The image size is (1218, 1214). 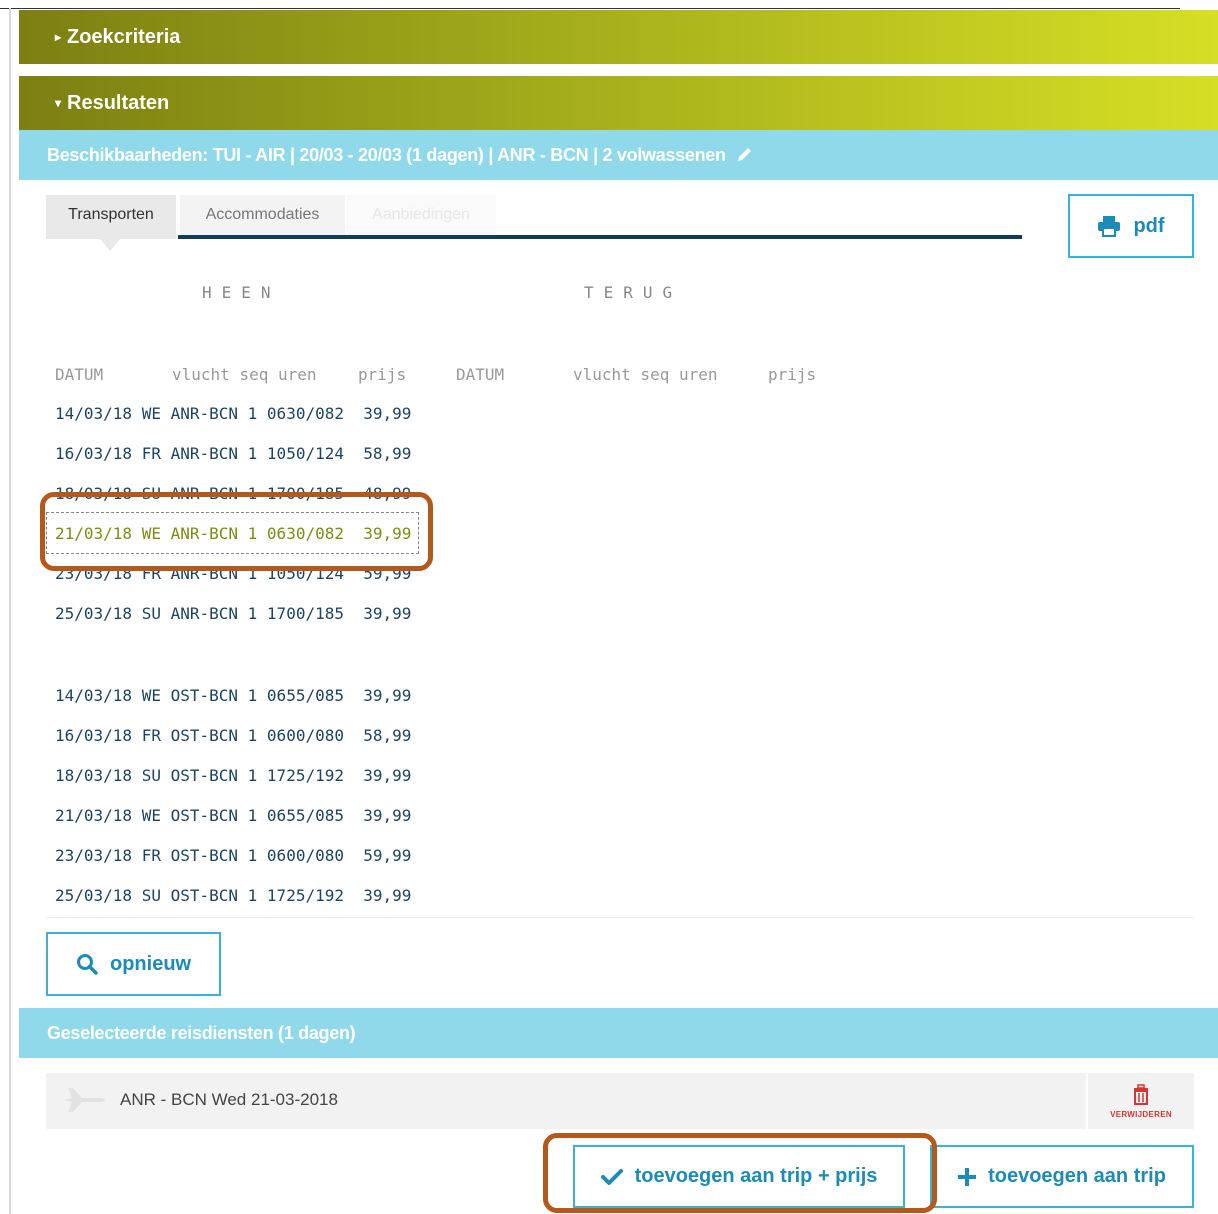 What do you see at coordinates (645, 374) in the screenshot?
I see `col-flight-return: vlucht seq uren` at bounding box center [645, 374].